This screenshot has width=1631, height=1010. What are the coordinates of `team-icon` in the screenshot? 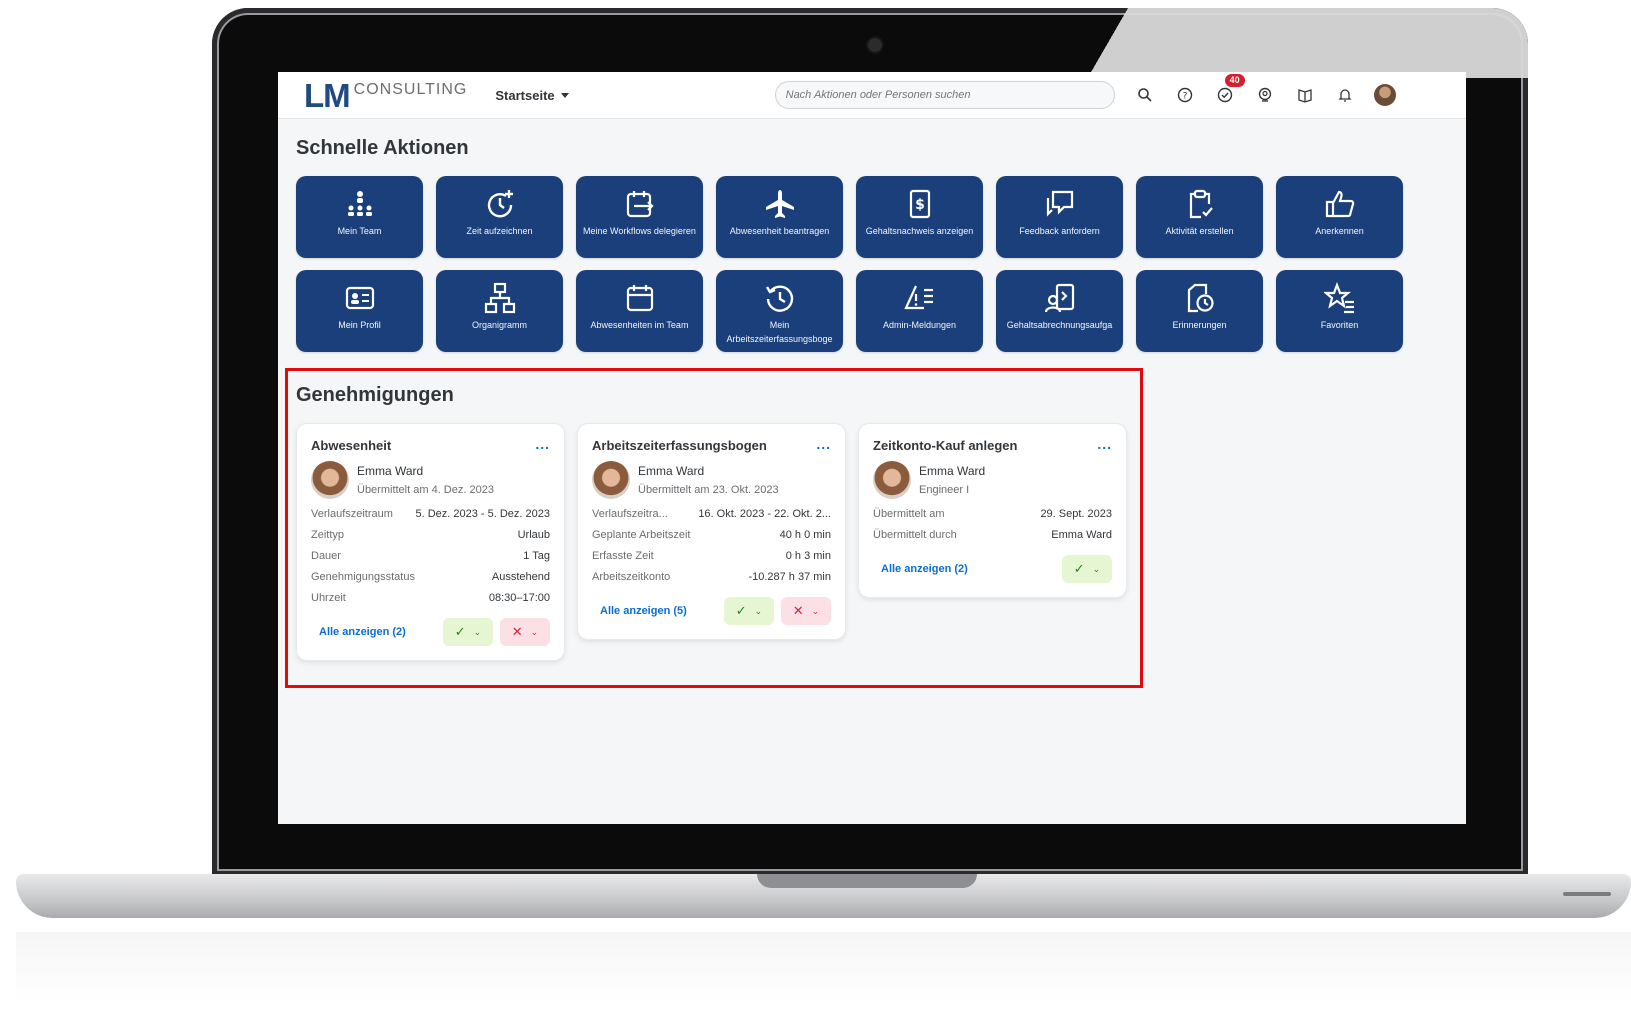 It's located at (359, 203).